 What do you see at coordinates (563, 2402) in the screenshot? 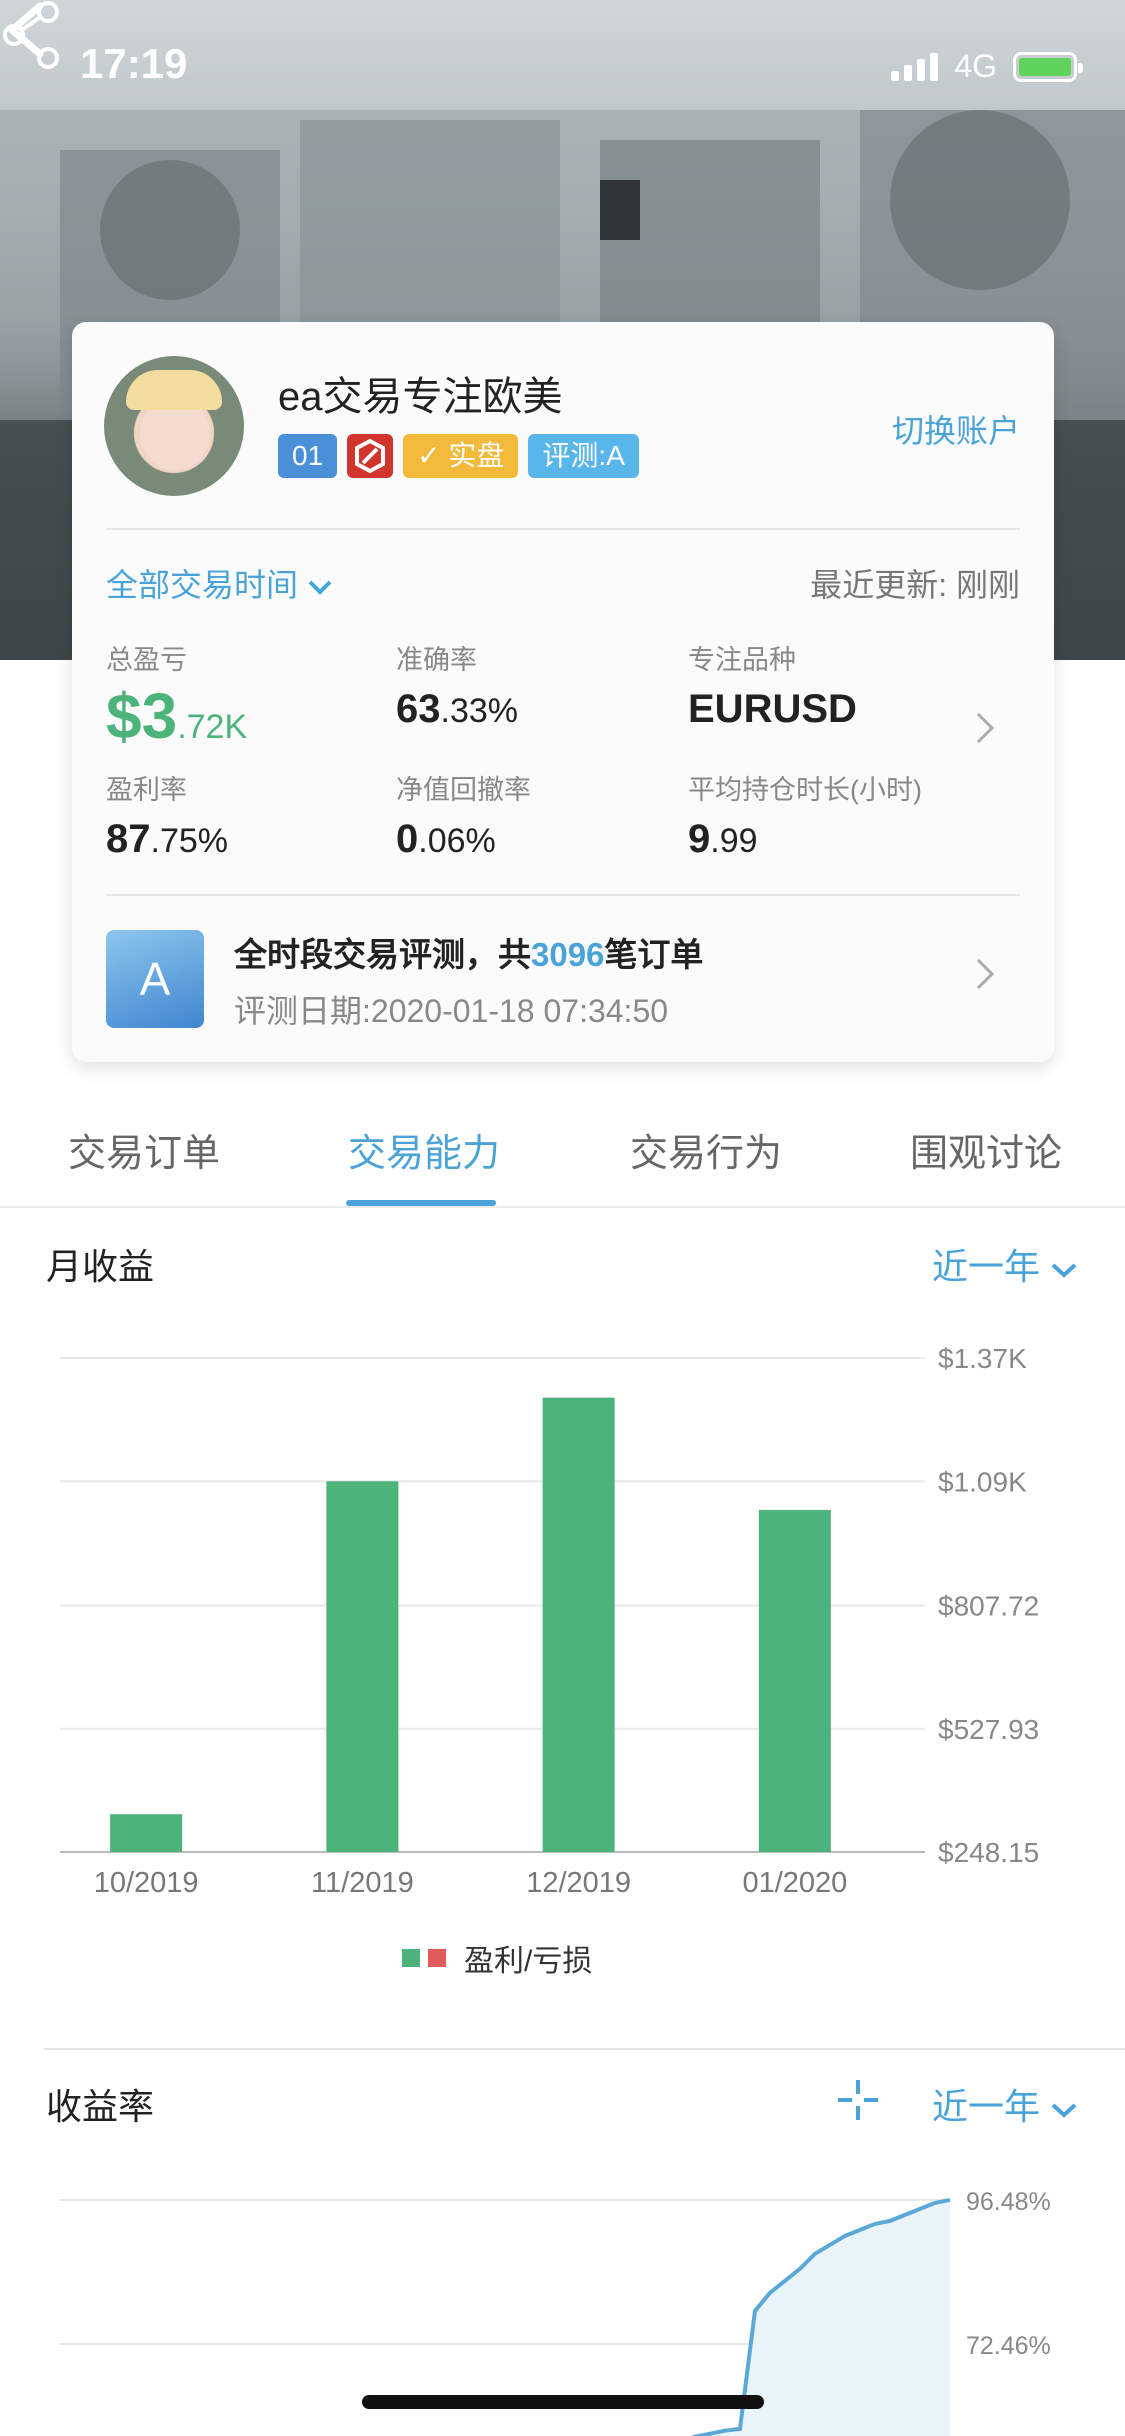
I see `home-indicator` at bounding box center [563, 2402].